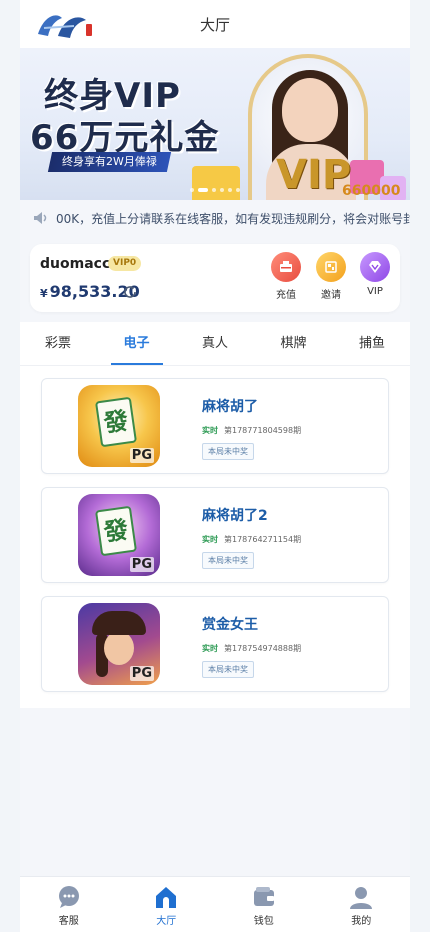 Image resolution: width=430 pixels, height=932 pixels. I want to click on category-tabs: 彩票 电子 真人 棋牌 捕鱼, so click(215, 344).